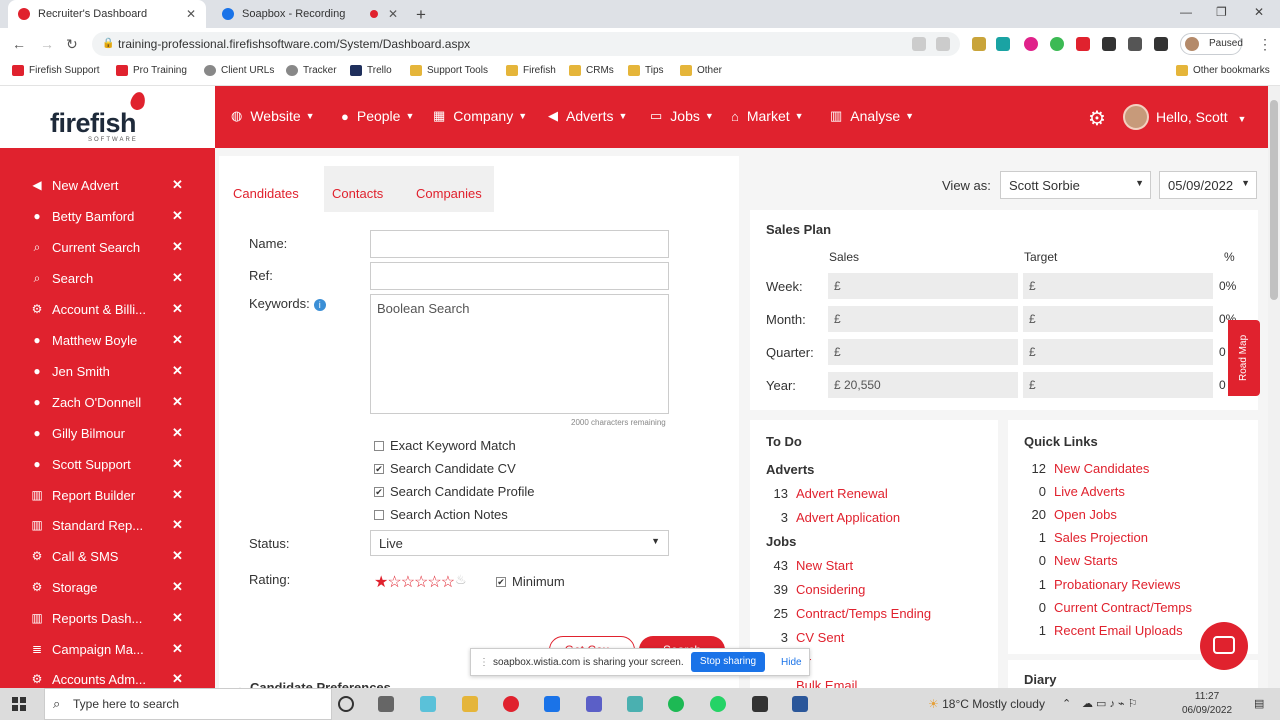 Image resolution: width=1280 pixels, height=720 pixels. What do you see at coordinates (107, 309) in the screenshot?
I see `sidebar-item-account-billing: ⚙ Account & Billi... ✕` at bounding box center [107, 309].